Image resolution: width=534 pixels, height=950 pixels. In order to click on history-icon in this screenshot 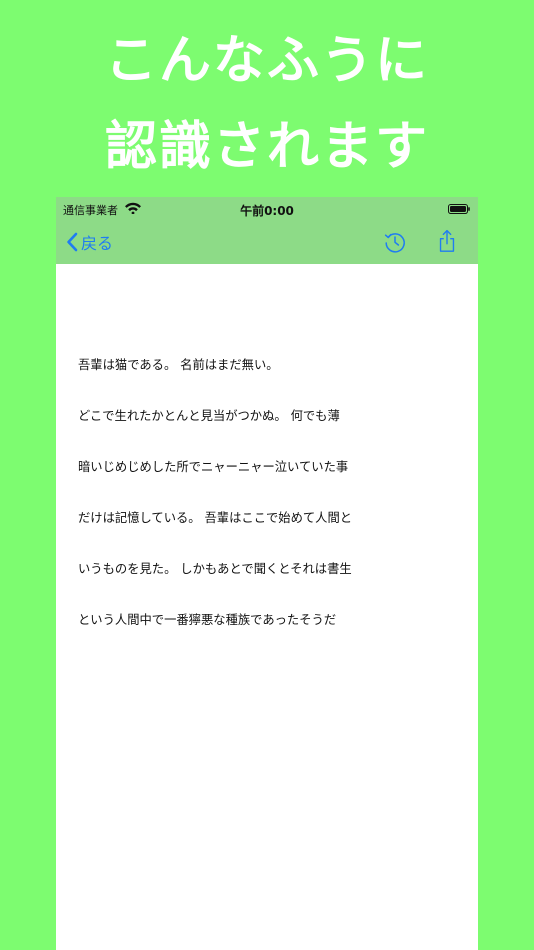, I will do `click(395, 242)`.